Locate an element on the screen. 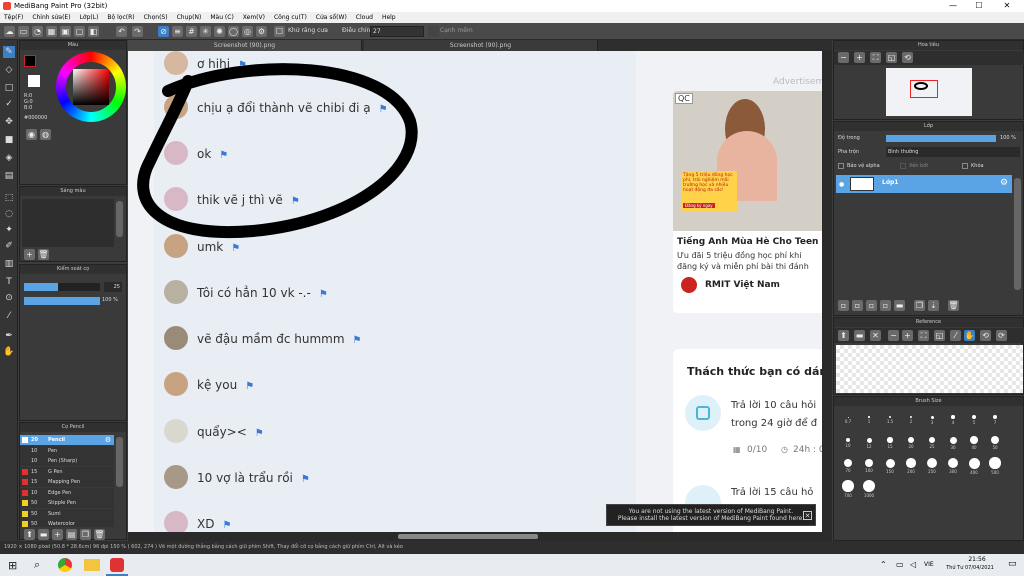  deselect-icon: ▢ is located at coordinates (79, 31).